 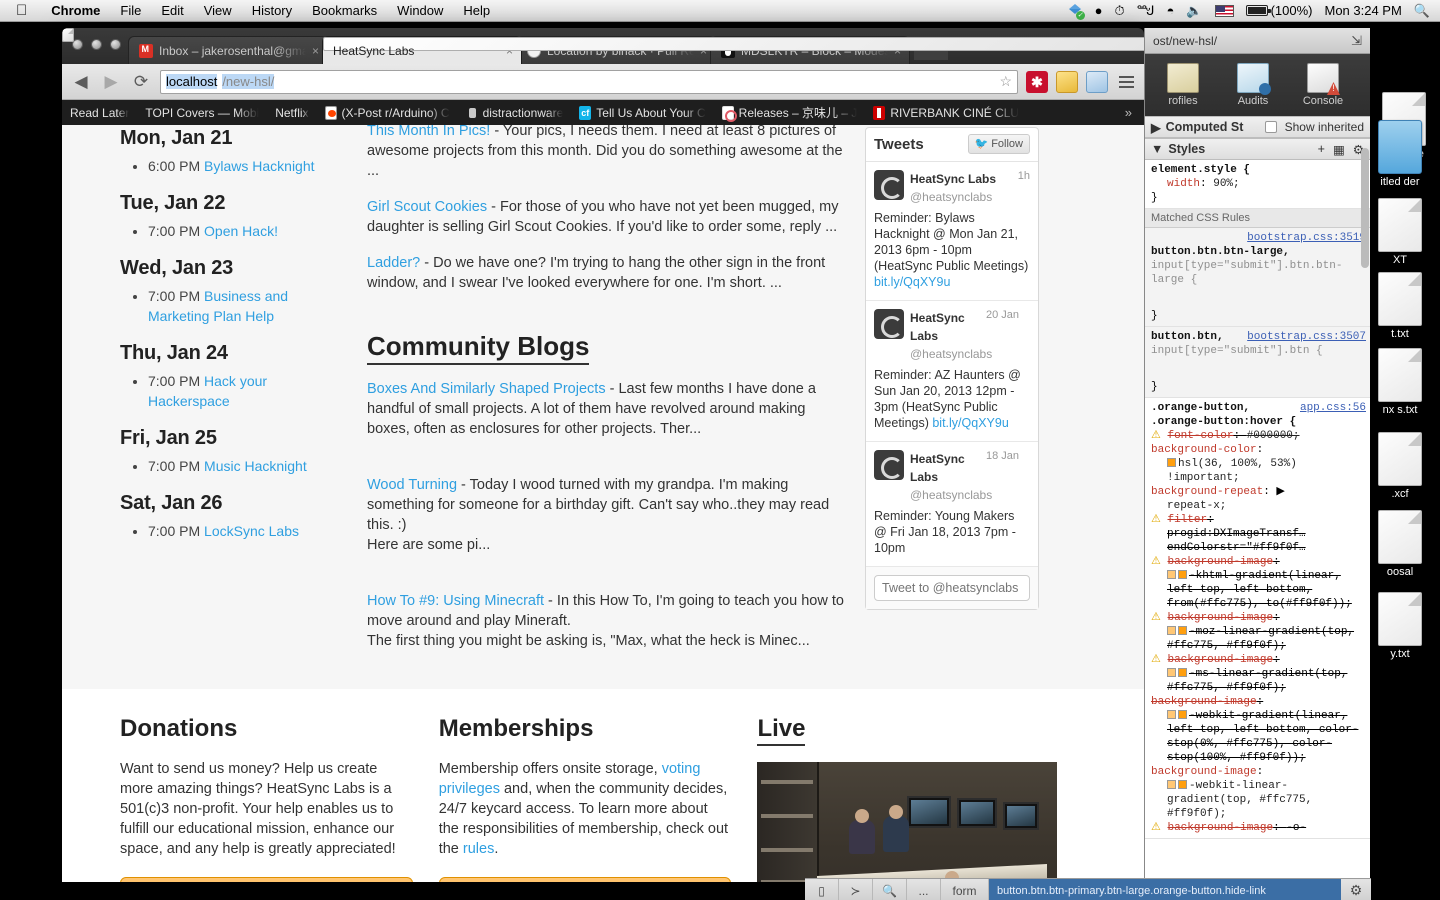 I want to click on notes-extension-icon, so click(x=1067, y=81).